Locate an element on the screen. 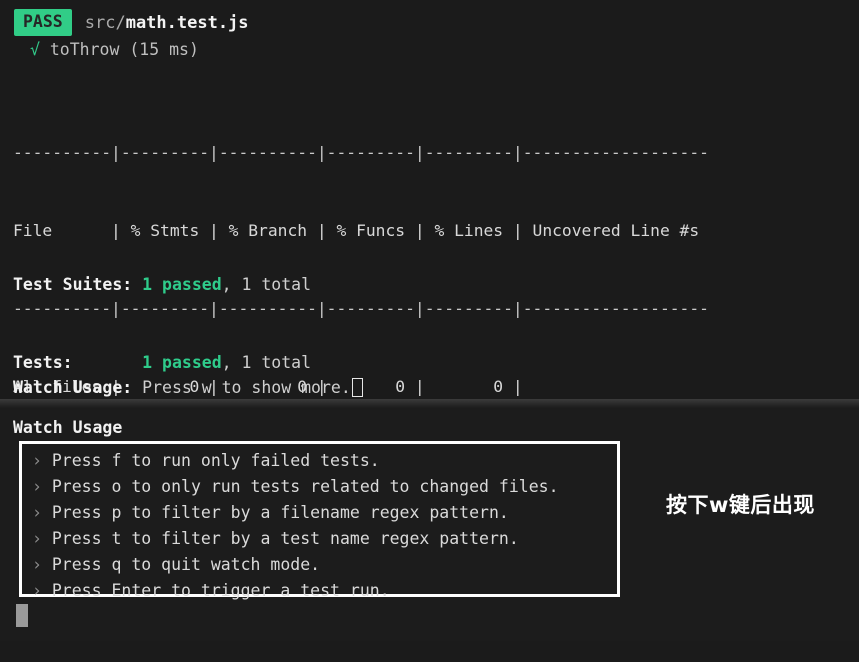 The height and width of the screenshot is (662, 859). summary-test-suites-passed: 1 passed is located at coordinates (182, 284).